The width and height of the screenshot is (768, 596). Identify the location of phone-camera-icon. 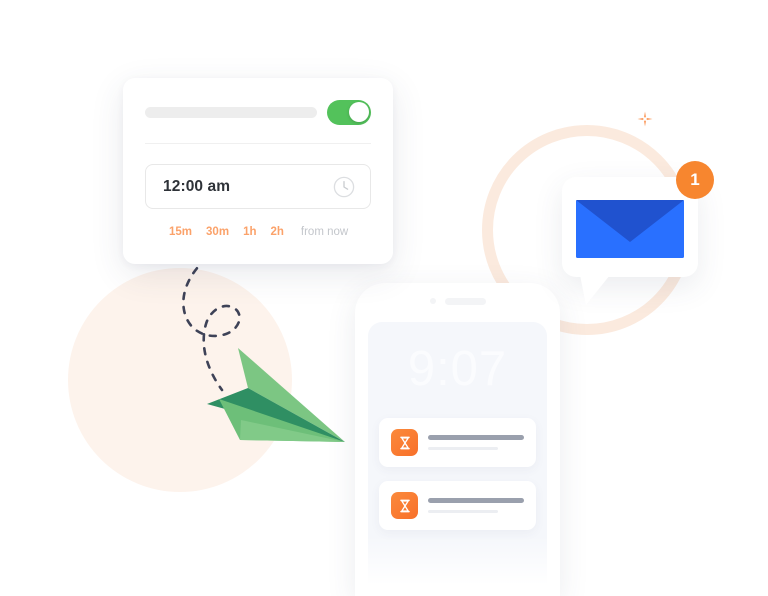
(432, 301).